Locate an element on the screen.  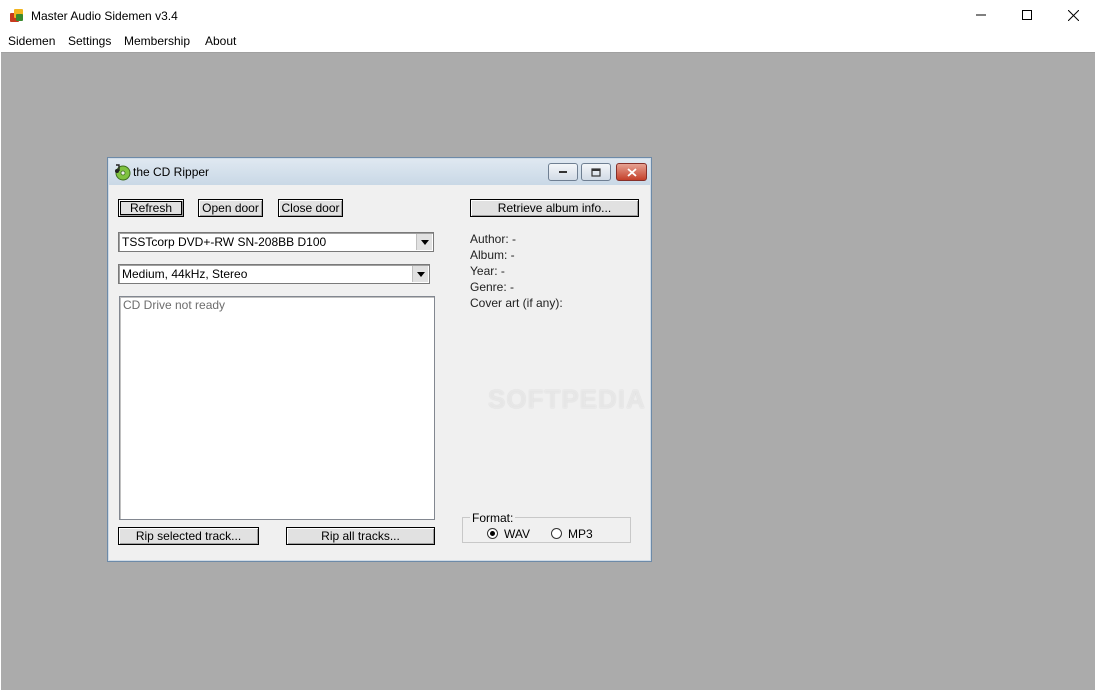
format-wav-label: WAV is located at coordinates (517, 534).